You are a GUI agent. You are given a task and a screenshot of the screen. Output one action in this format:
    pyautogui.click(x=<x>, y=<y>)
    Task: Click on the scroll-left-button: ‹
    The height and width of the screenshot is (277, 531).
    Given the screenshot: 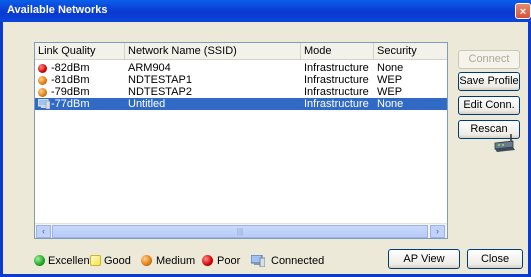 What is the action you would take?
    pyautogui.click(x=43, y=231)
    